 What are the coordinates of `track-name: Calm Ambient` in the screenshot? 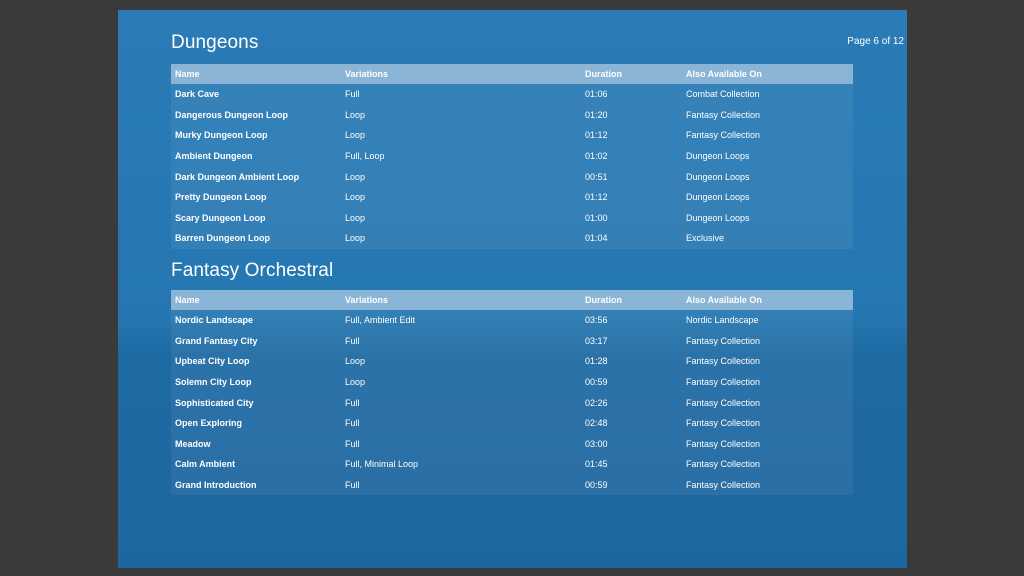 It's located at (205, 464).